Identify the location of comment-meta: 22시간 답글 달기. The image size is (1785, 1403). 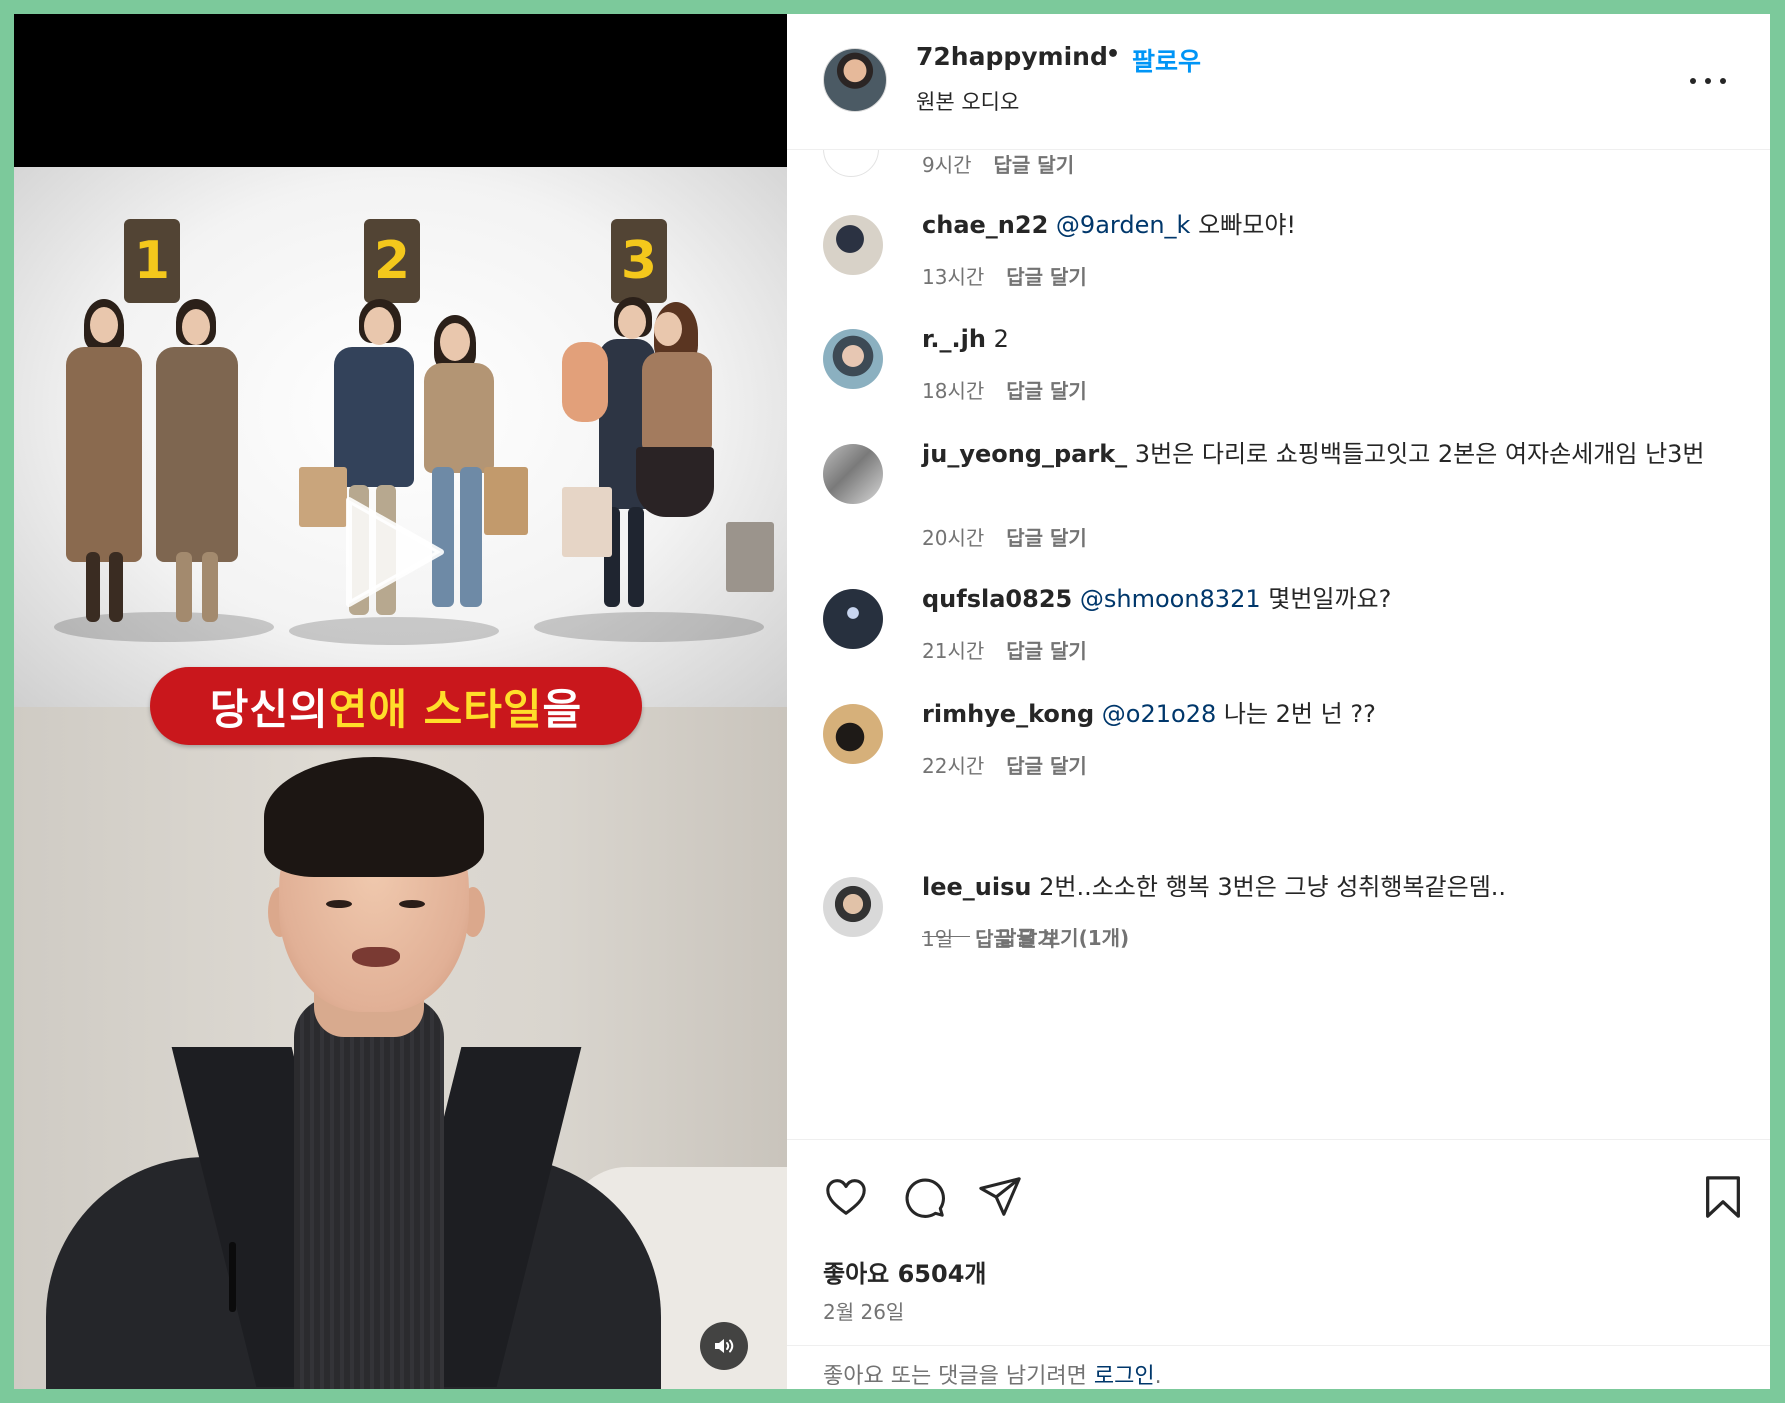
(1004, 764).